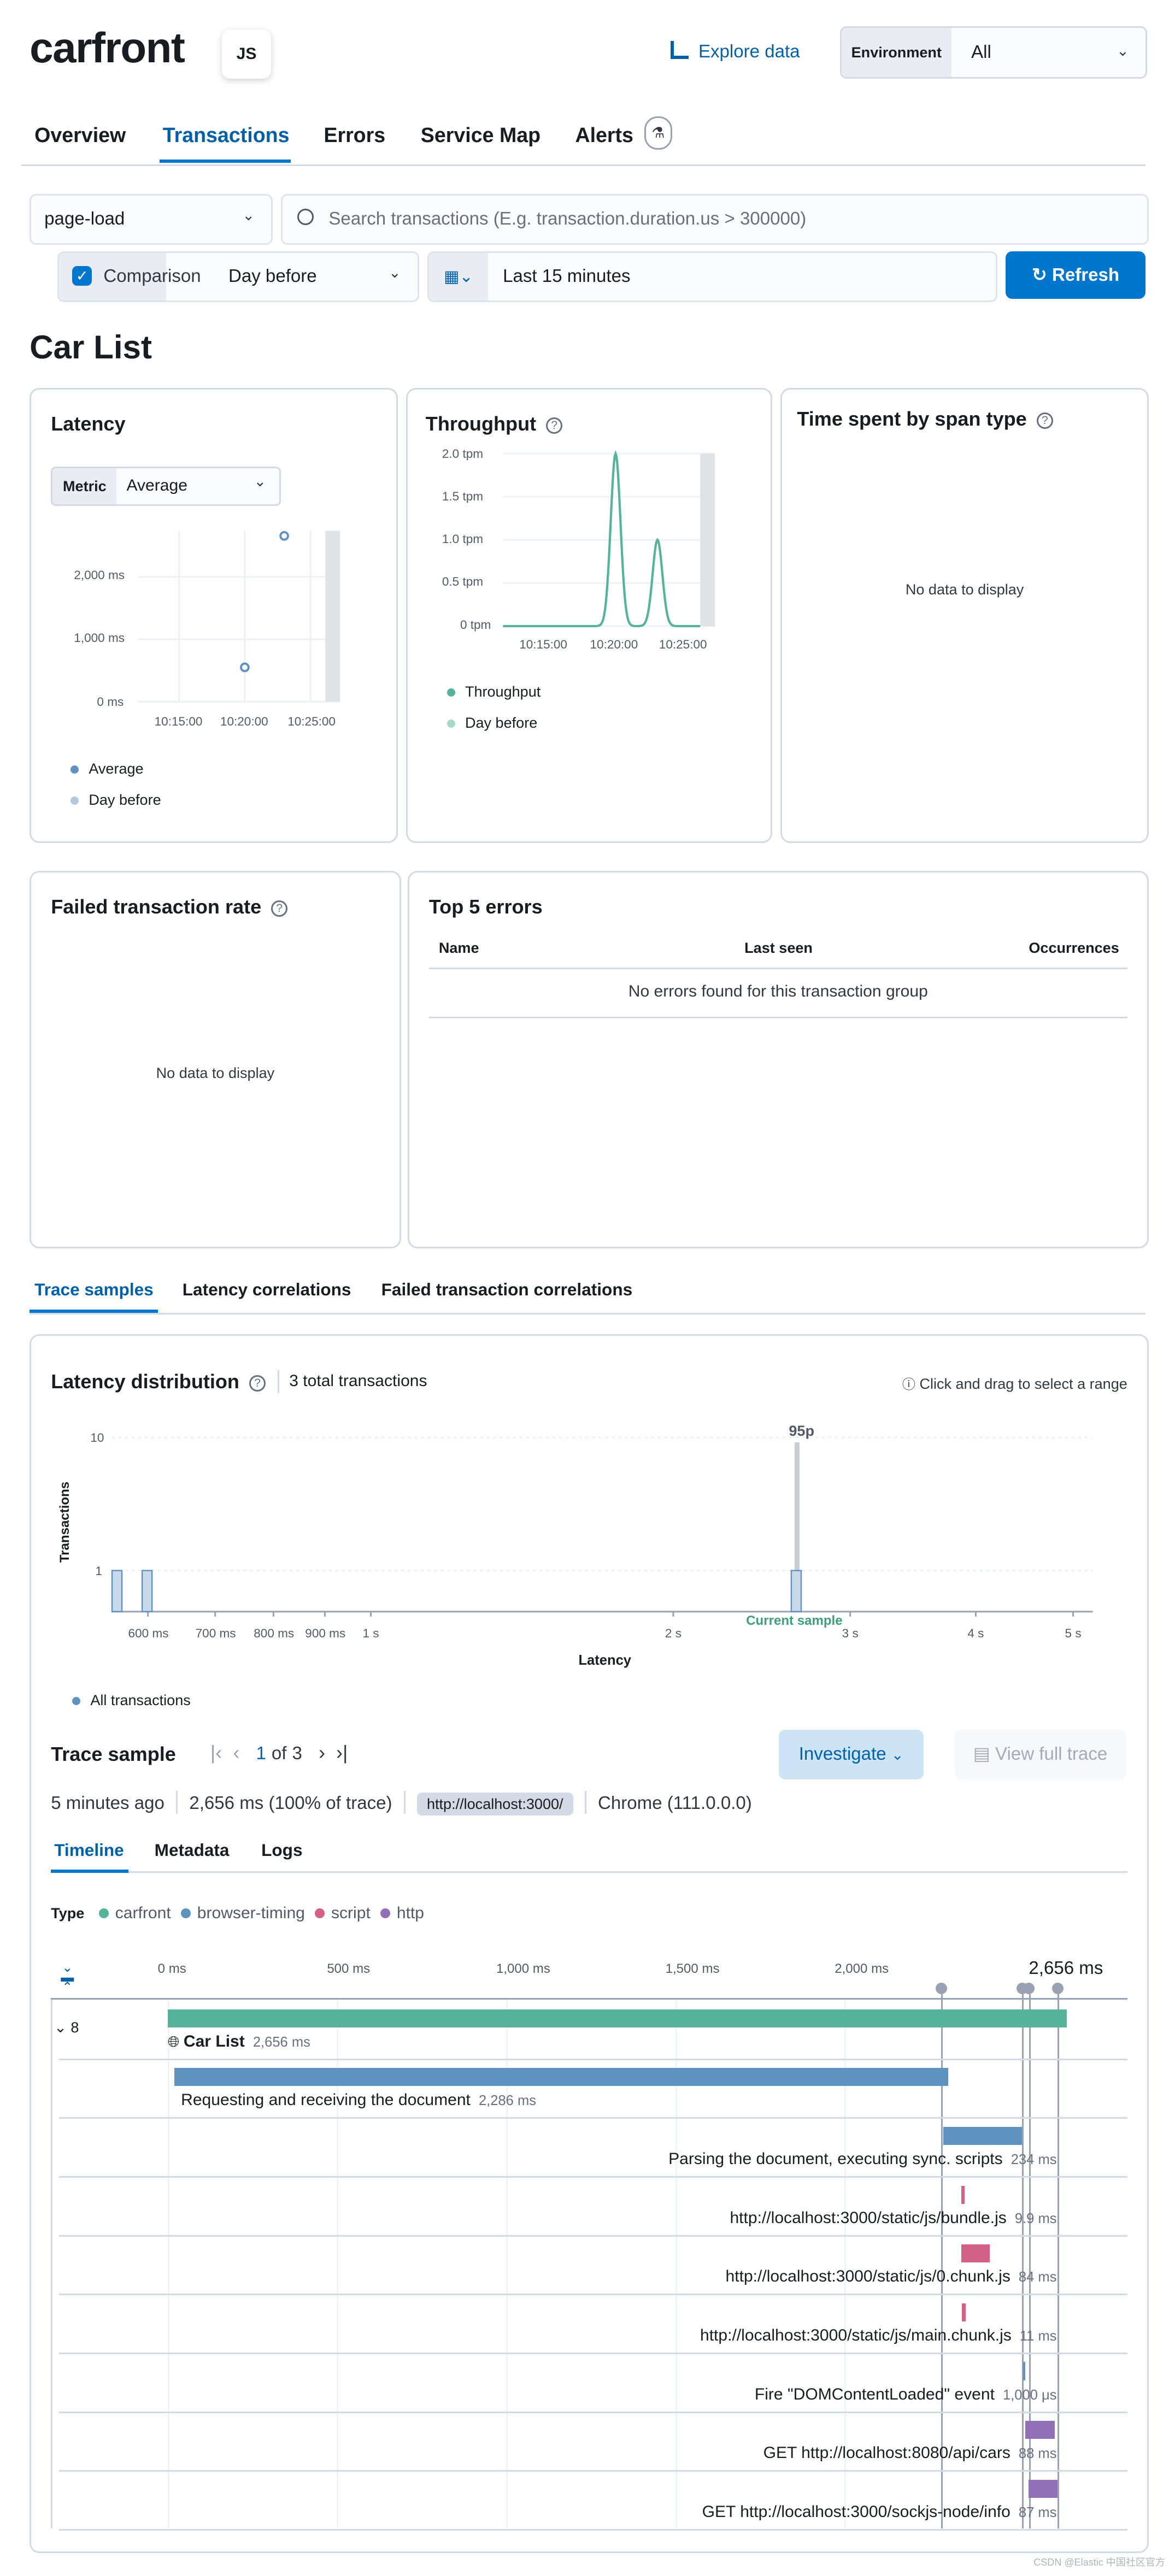 The image size is (1175, 2576). Describe the element at coordinates (82, 276) in the screenshot. I see `checkbox-checked-icon: ✓` at that location.